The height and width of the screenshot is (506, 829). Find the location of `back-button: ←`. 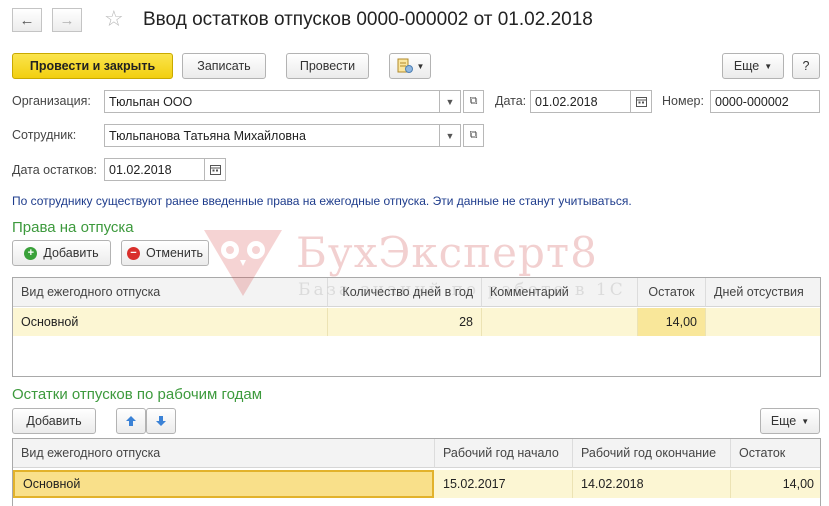

back-button: ← is located at coordinates (27, 20).